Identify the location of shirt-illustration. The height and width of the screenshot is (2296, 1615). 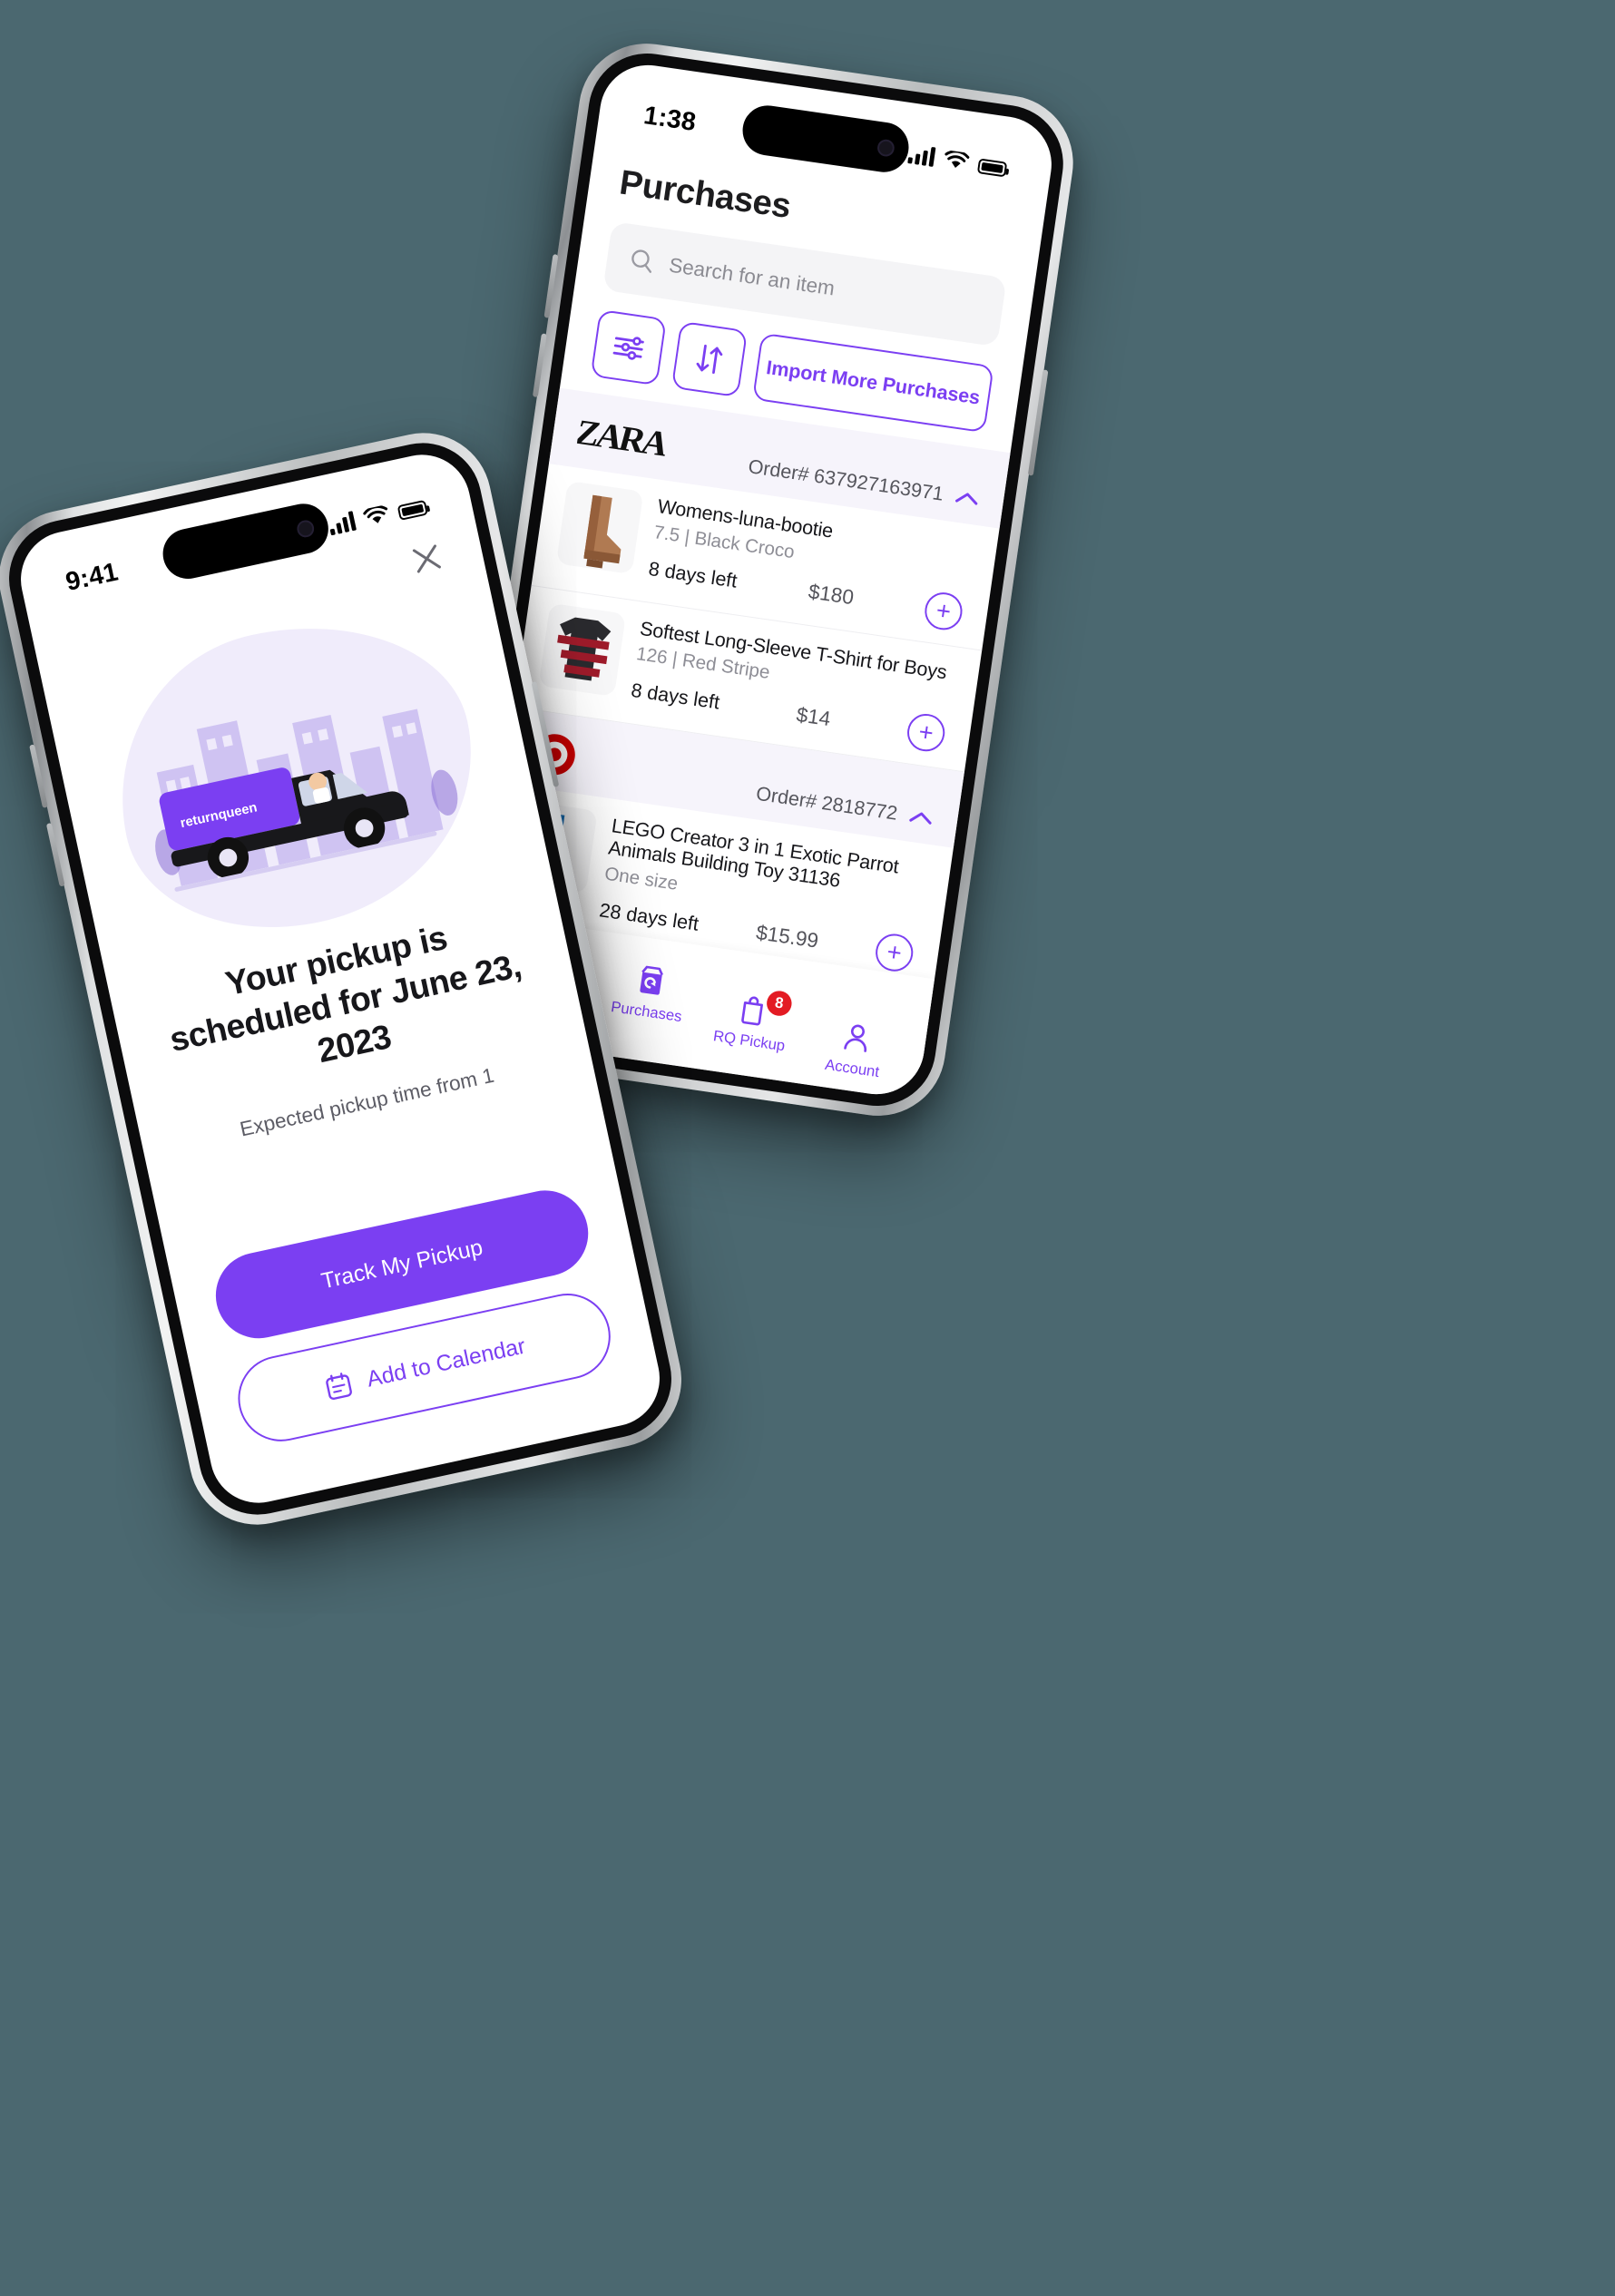
(585, 649).